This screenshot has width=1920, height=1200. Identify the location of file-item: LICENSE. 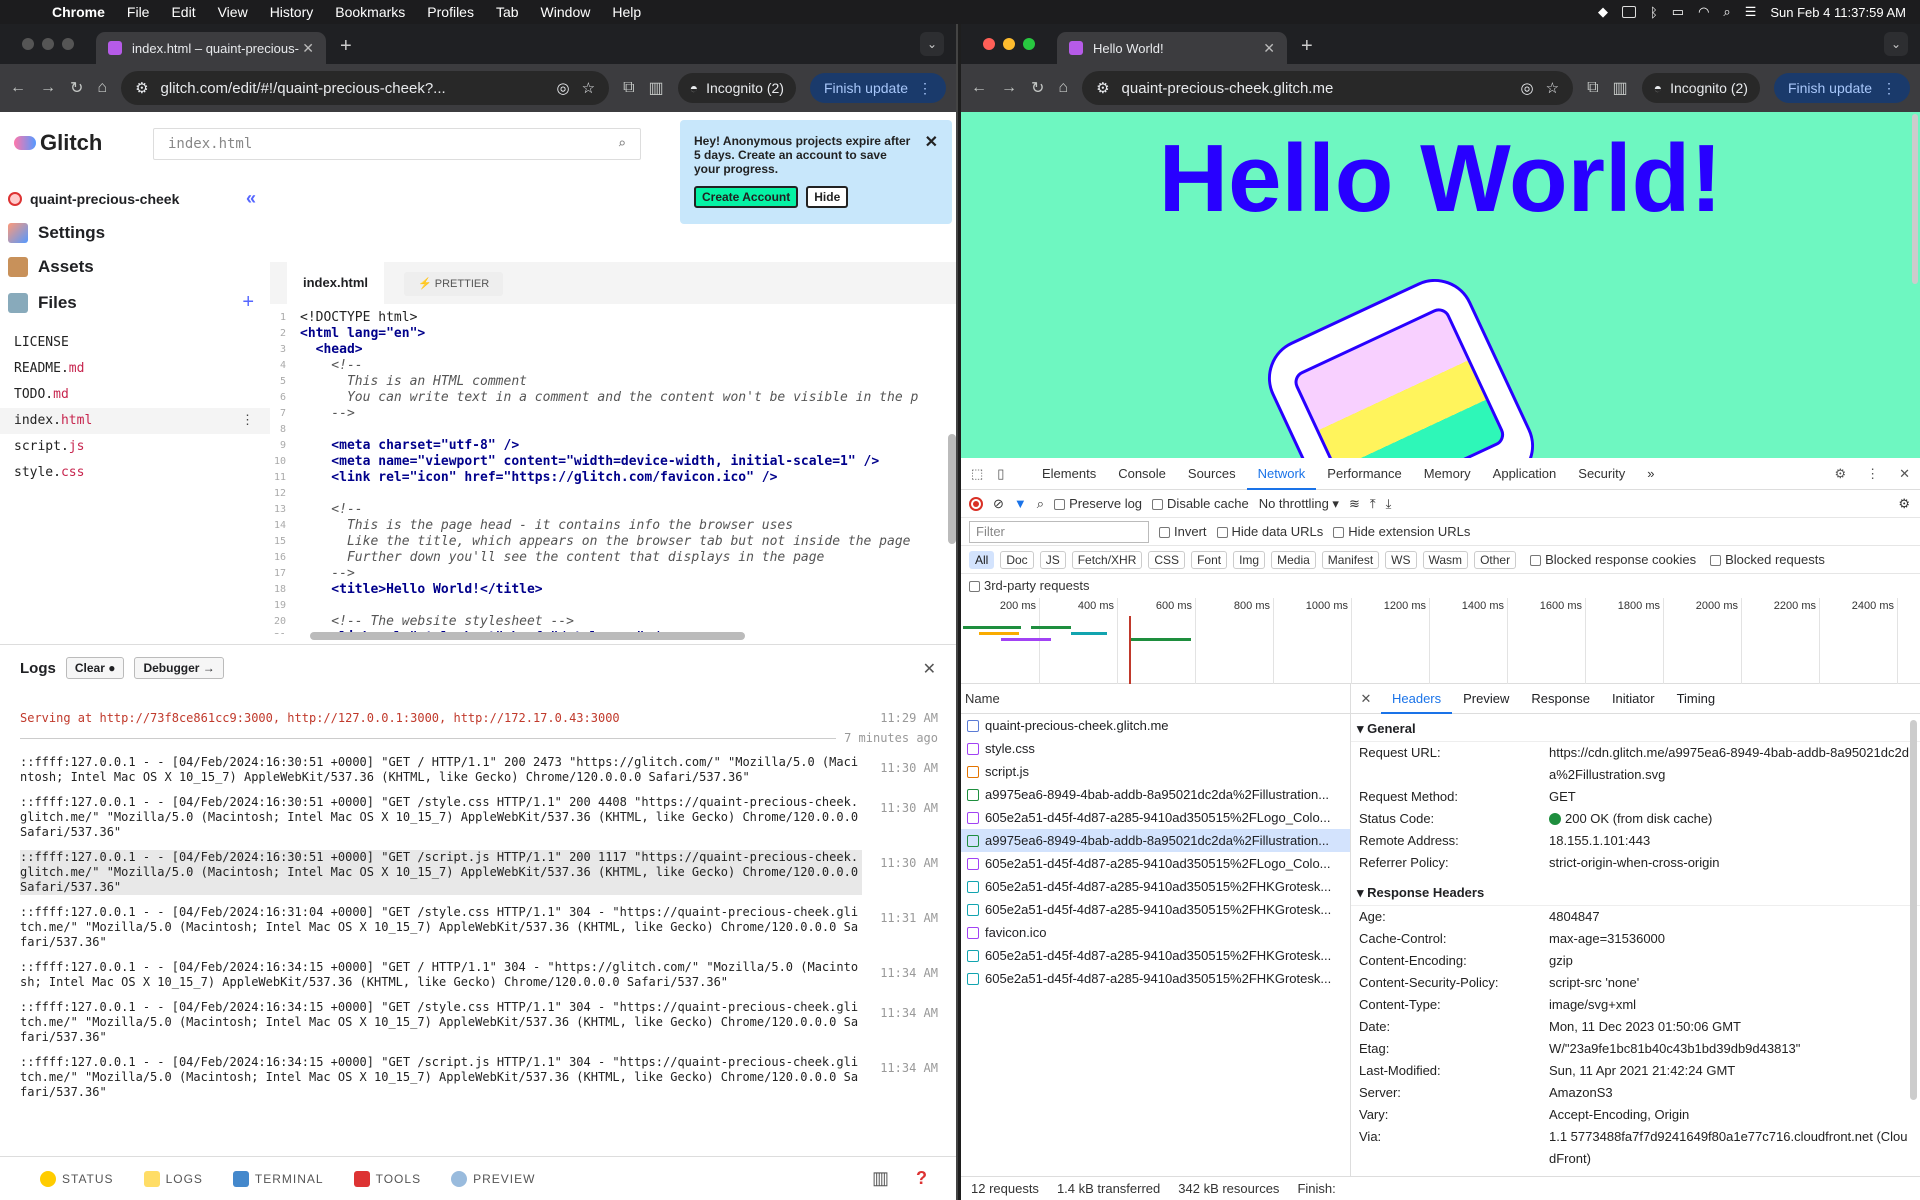
(135, 343).